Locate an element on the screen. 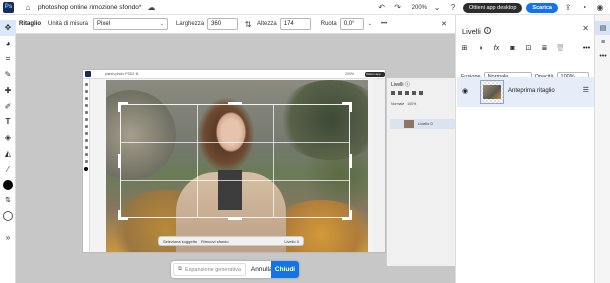 The image size is (610, 283). rotate-dropdown-icon: ⌄ is located at coordinates (370, 24).